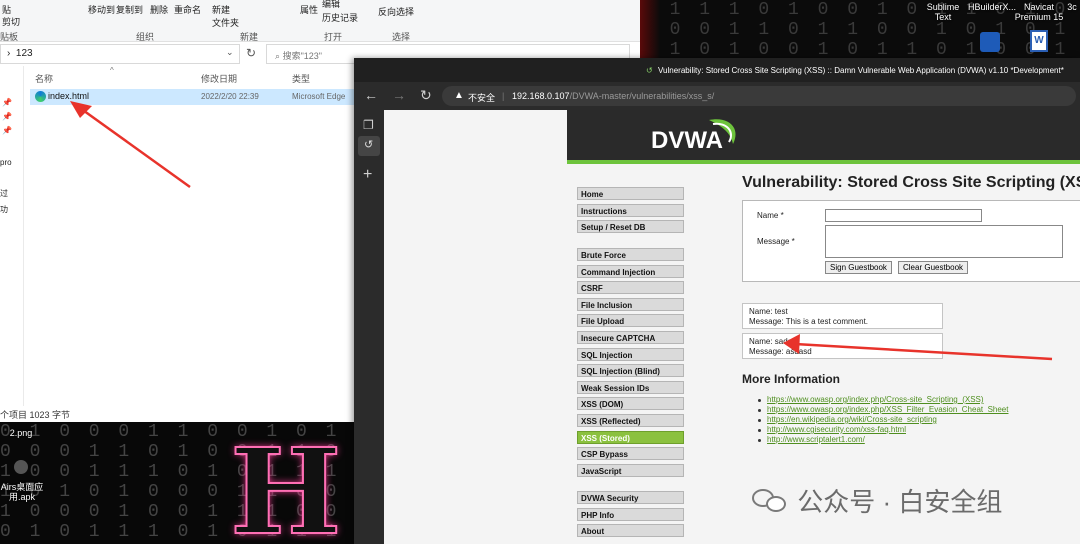  I want to click on menu-item-dvwa-security: DVWA Security, so click(630, 497).